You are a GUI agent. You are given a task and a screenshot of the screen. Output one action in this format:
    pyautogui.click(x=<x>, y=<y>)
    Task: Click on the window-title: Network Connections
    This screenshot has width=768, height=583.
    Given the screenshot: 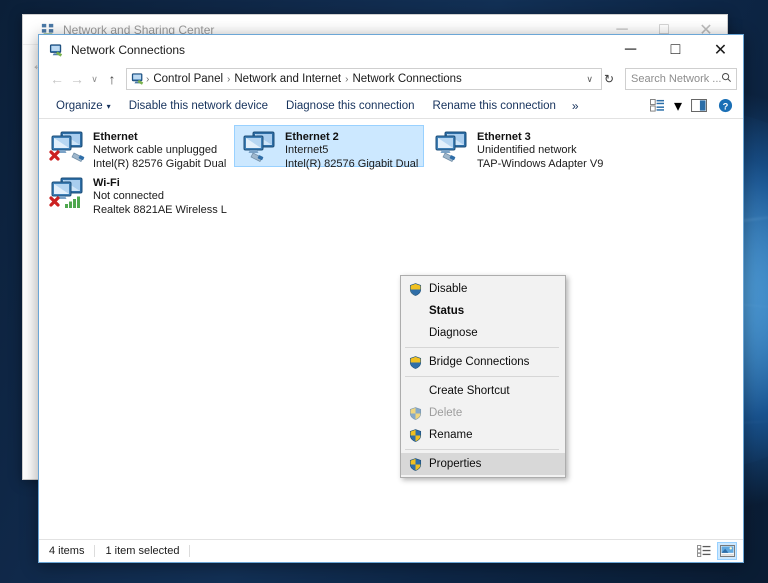 What is the action you would take?
    pyautogui.click(x=128, y=50)
    